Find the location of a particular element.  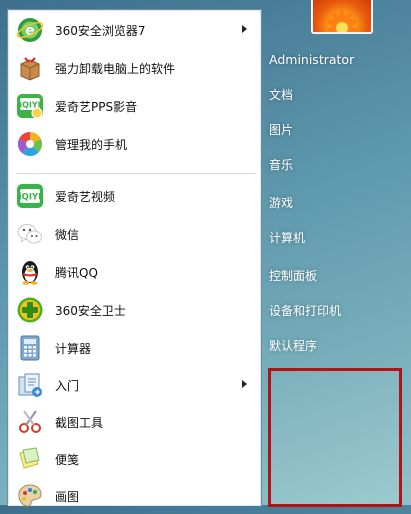

program-item-uninstall: 强力卸载电脑上的软件 is located at coordinates (134, 68).